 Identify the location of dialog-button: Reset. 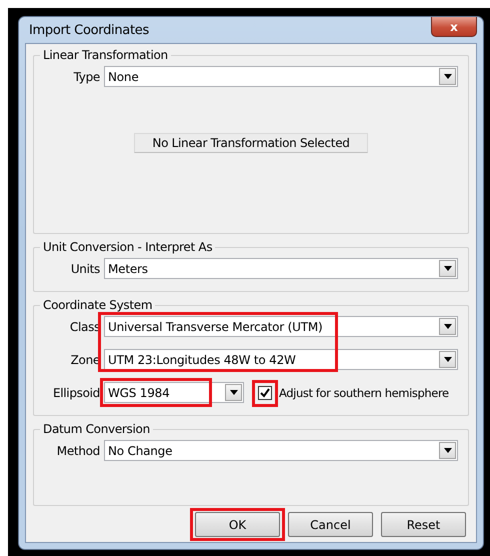
(423, 524).